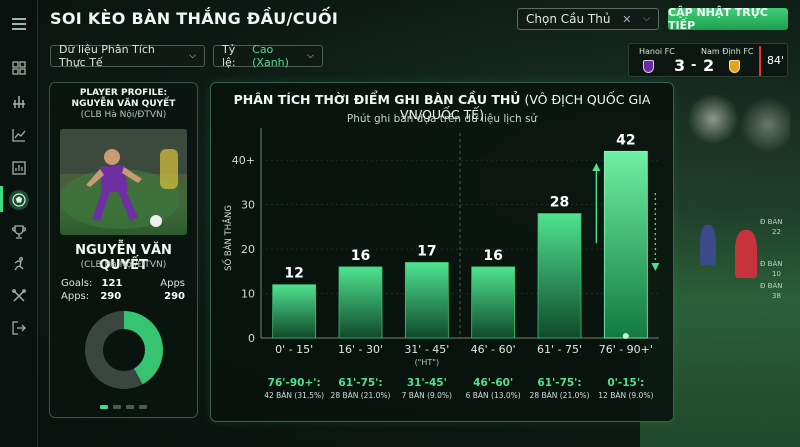 The width and height of the screenshot is (800, 447). Describe the element at coordinates (243, 160) in the screenshot. I see `y-tick-label: 40+` at that location.